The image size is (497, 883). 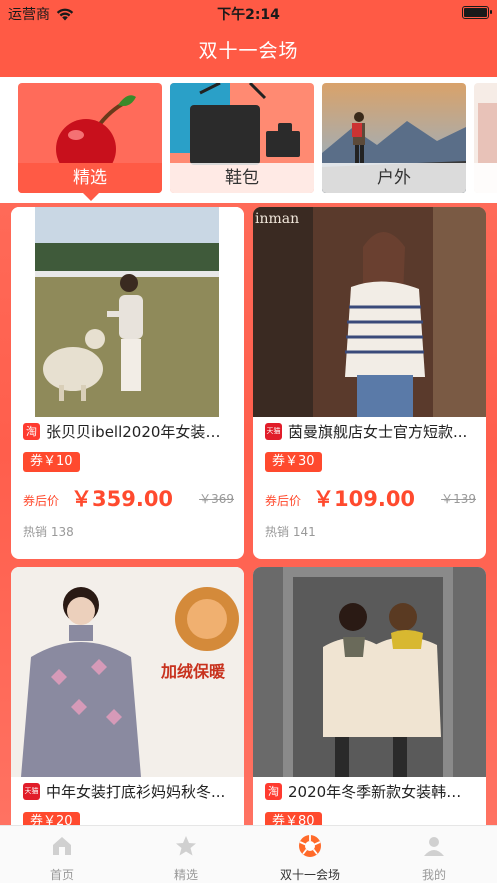 I want to click on category-tab-more, so click(x=485, y=138).